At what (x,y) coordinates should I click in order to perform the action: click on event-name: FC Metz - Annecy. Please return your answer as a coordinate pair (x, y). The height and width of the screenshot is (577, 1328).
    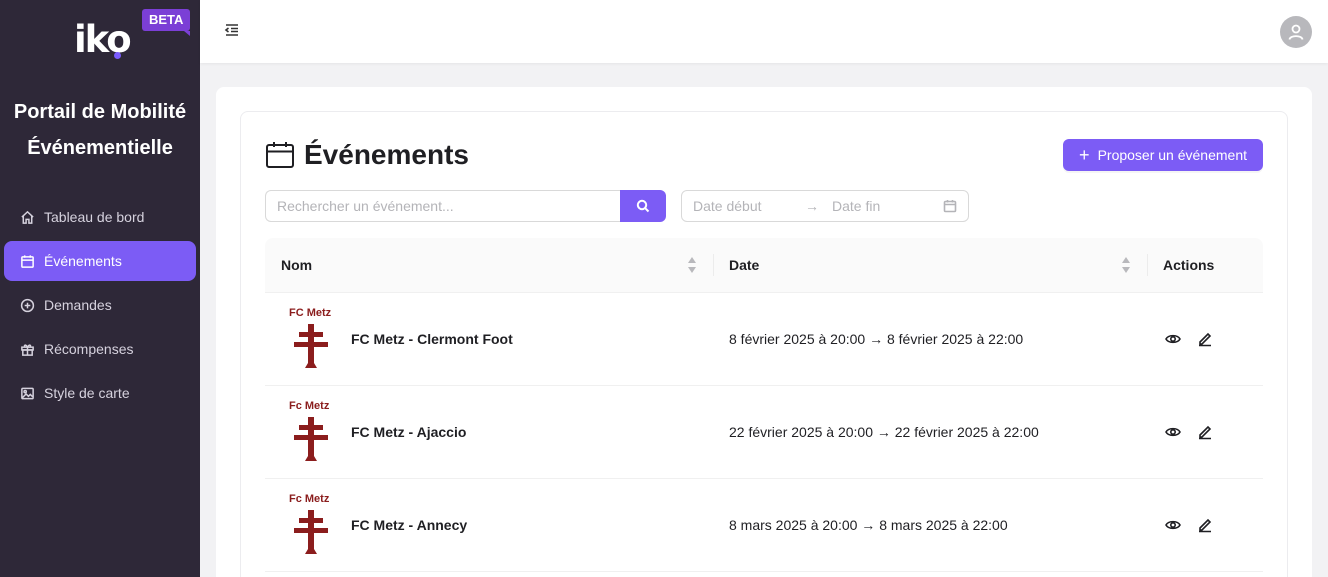
    Looking at the image, I should click on (409, 525).